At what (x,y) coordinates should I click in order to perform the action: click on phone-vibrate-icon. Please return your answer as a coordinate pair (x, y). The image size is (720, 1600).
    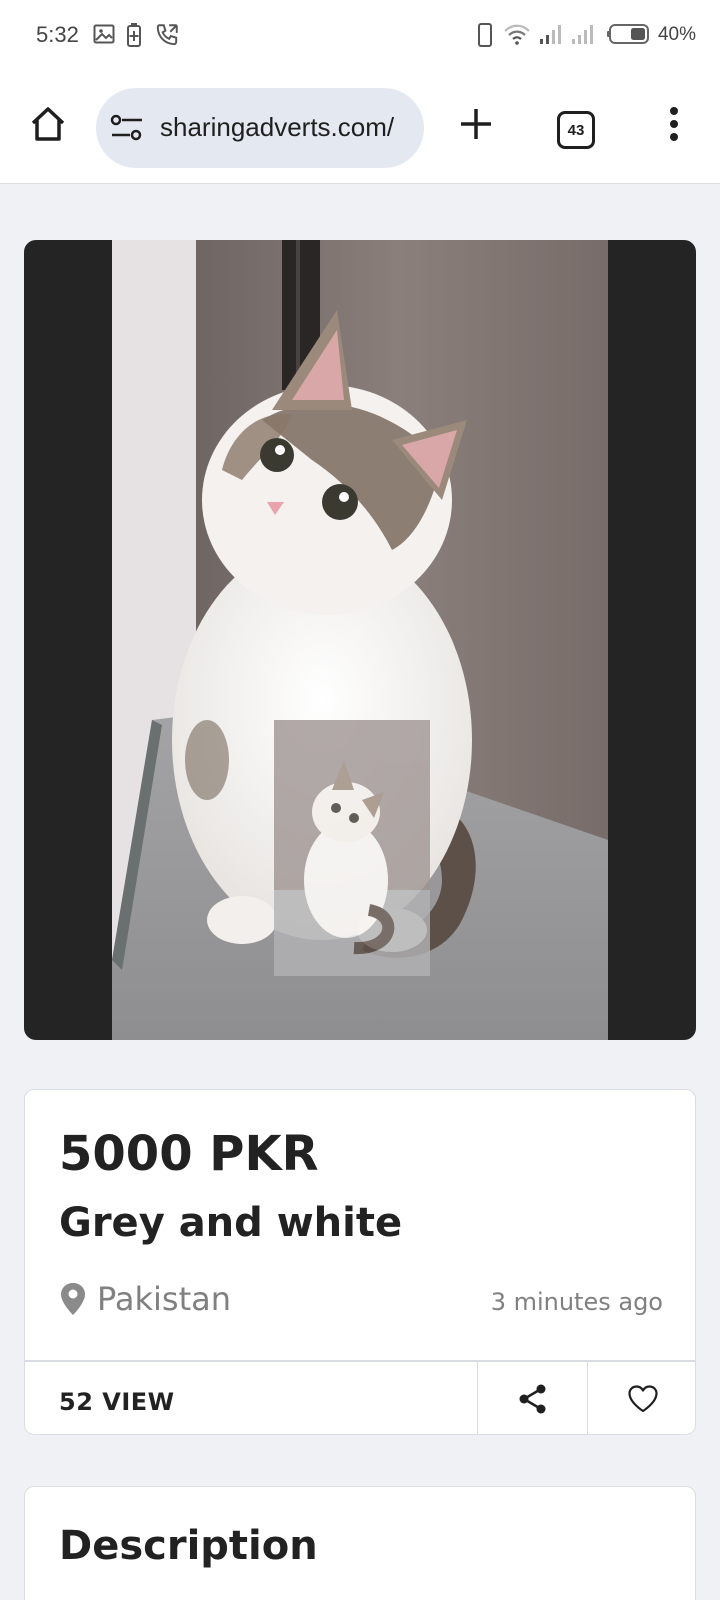
    Looking at the image, I should click on (485, 35).